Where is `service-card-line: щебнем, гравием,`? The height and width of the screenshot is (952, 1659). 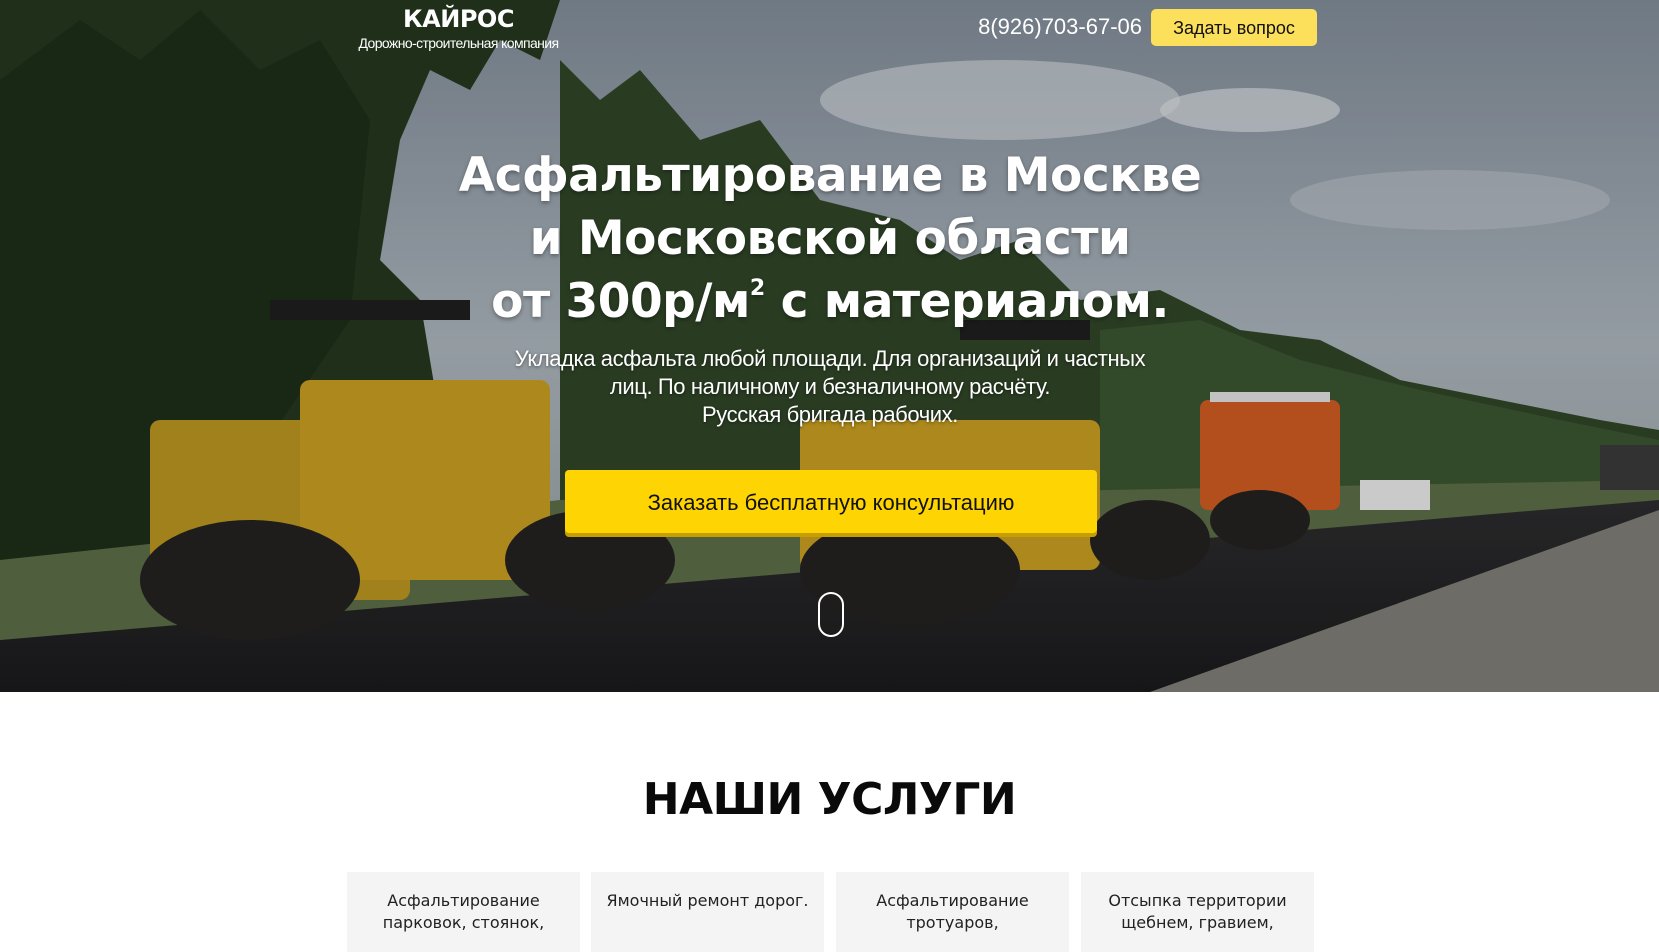
service-card-line: щебнем, гравием, is located at coordinates (1197, 922).